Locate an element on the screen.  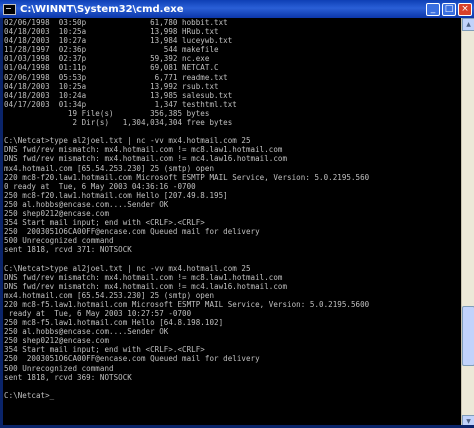
console-line: 02/06/1998 03:50p 61,780 hobbit.txt is located at coordinates (116, 22).